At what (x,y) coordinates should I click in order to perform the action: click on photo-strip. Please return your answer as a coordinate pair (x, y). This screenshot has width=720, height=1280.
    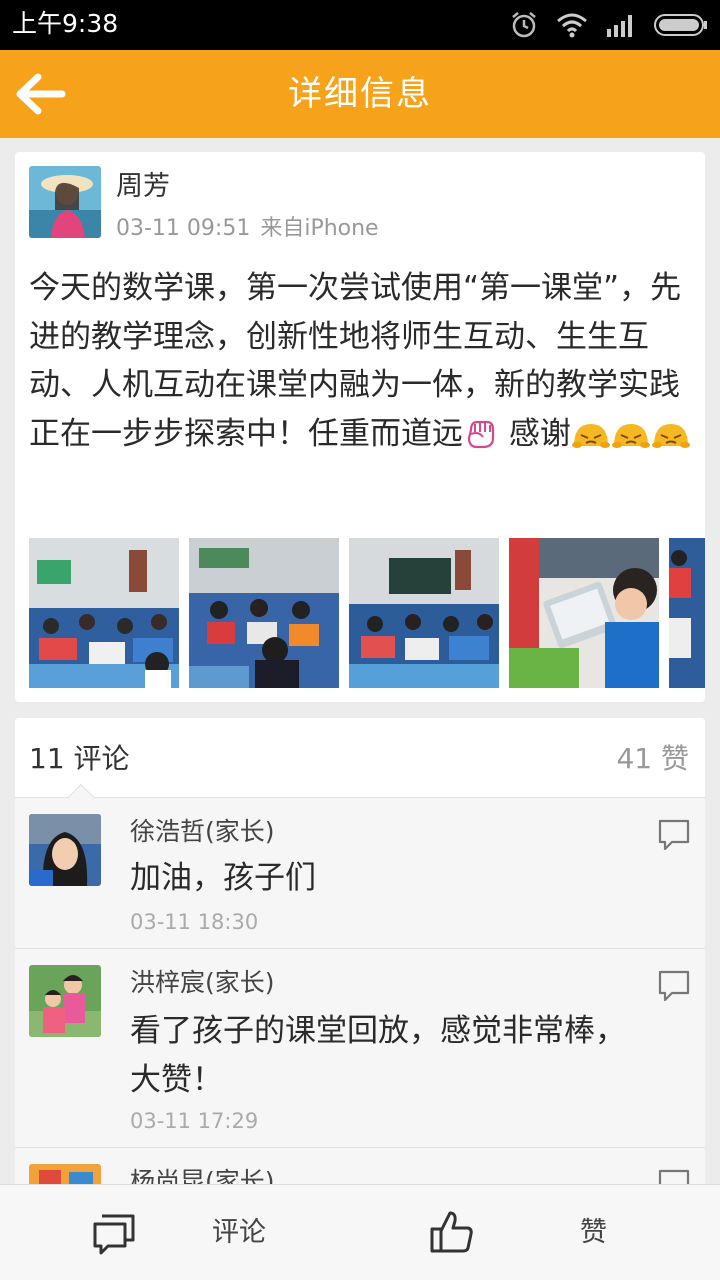
    Looking at the image, I should click on (367, 613).